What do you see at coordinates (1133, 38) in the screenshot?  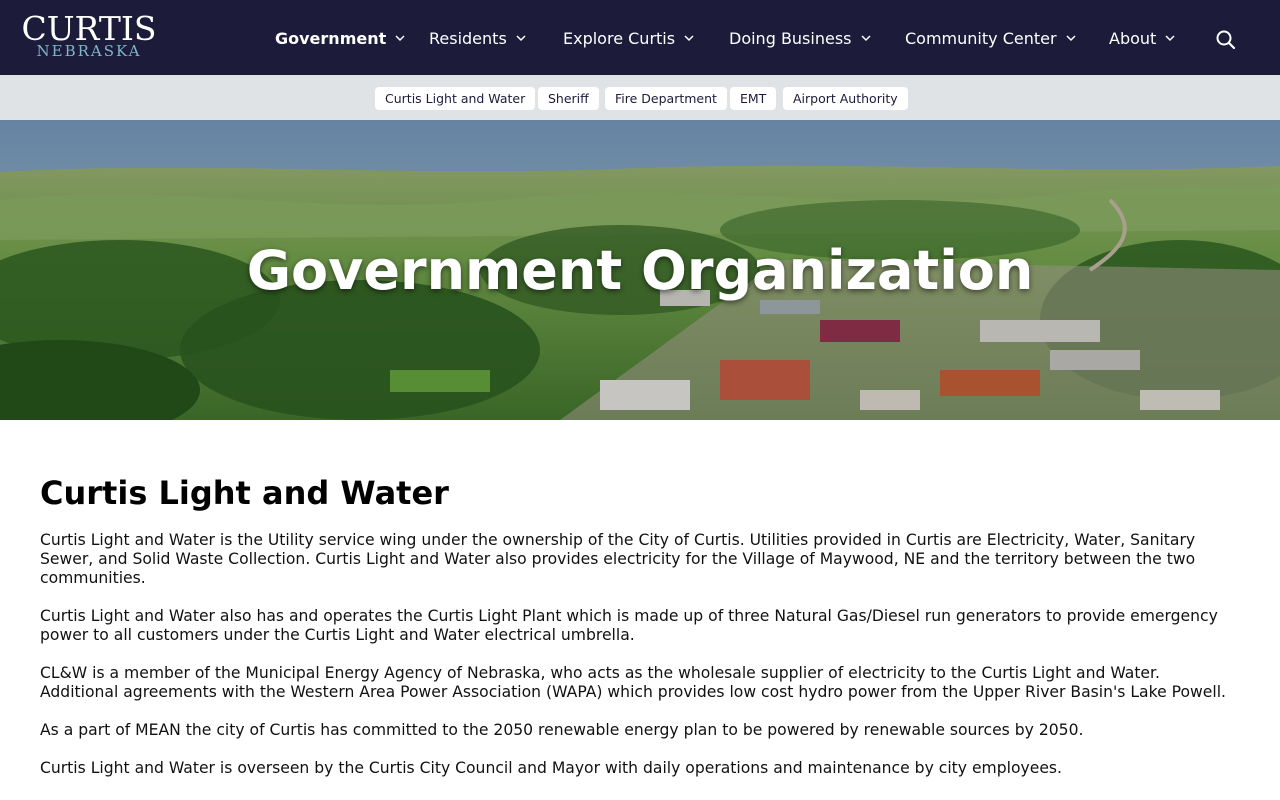 I see `nav-label: About` at bounding box center [1133, 38].